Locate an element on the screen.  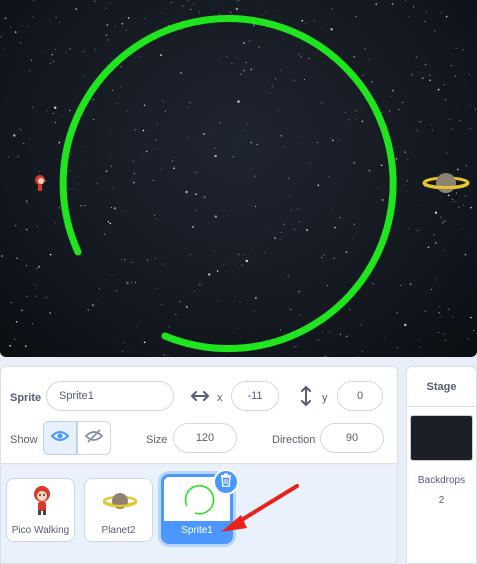
y-label: y is located at coordinates (325, 398).